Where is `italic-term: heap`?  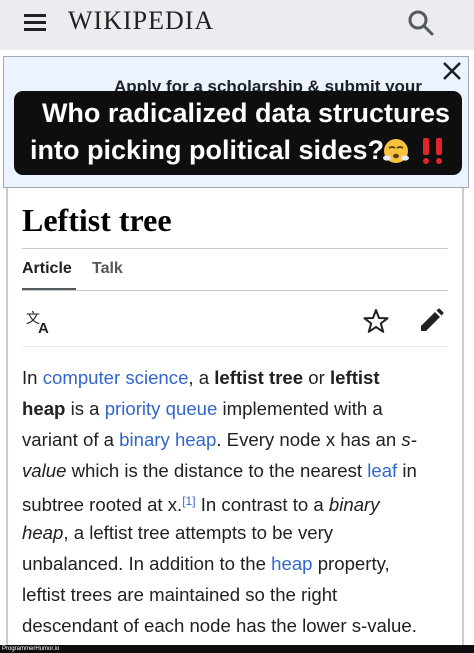 italic-term: heap is located at coordinates (43, 532).